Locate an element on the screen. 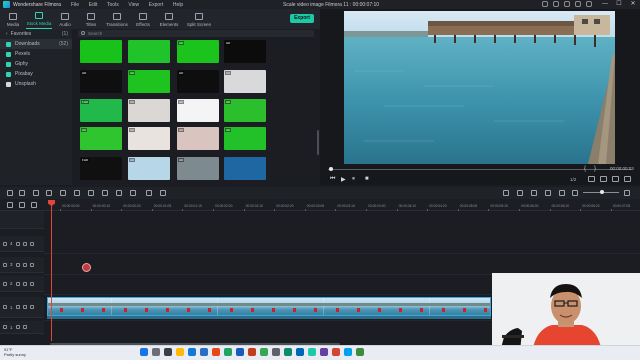 The width and height of the screenshot is (640, 360). lightbulb-icon is located at coordinates (545, 4).